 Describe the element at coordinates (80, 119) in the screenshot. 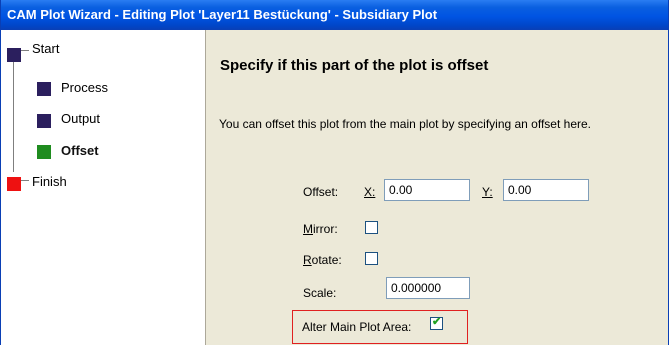

I see `step-output: Output` at that location.